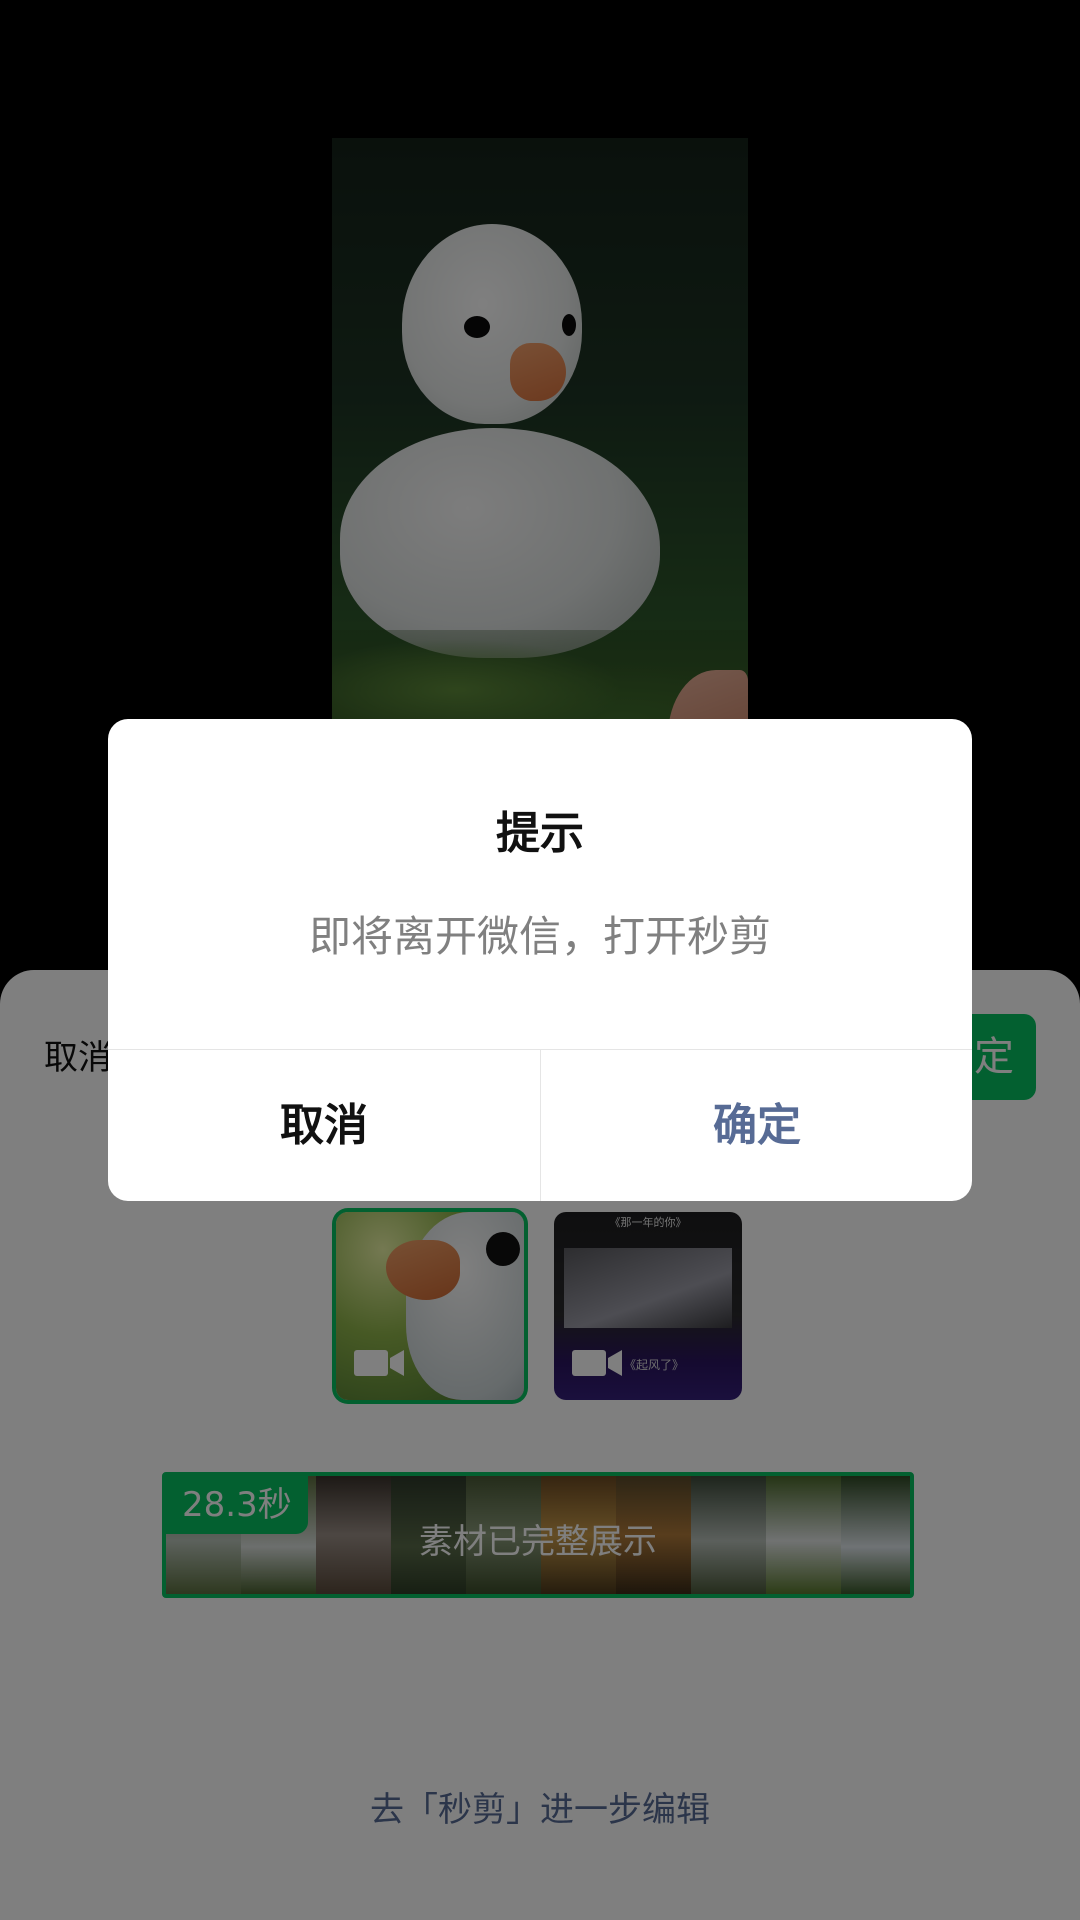 Image resolution: width=1080 pixels, height=1920 pixels. Describe the element at coordinates (324, 1125) in the screenshot. I see `dialog-cancel-button: 取消` at that location.